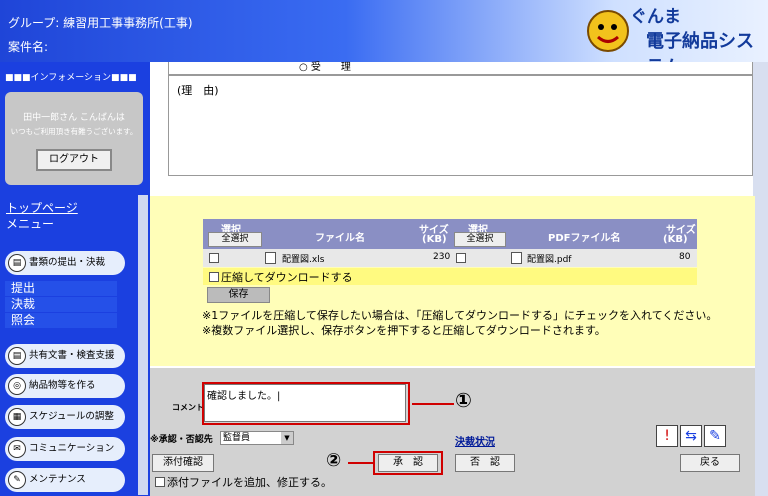 The height and width of the screenshot is (496, 768). What do you see at coordinates (691, 436) in the screenshot?
I see `workflow-icon: ⇆` at bounding box center [691, 436].